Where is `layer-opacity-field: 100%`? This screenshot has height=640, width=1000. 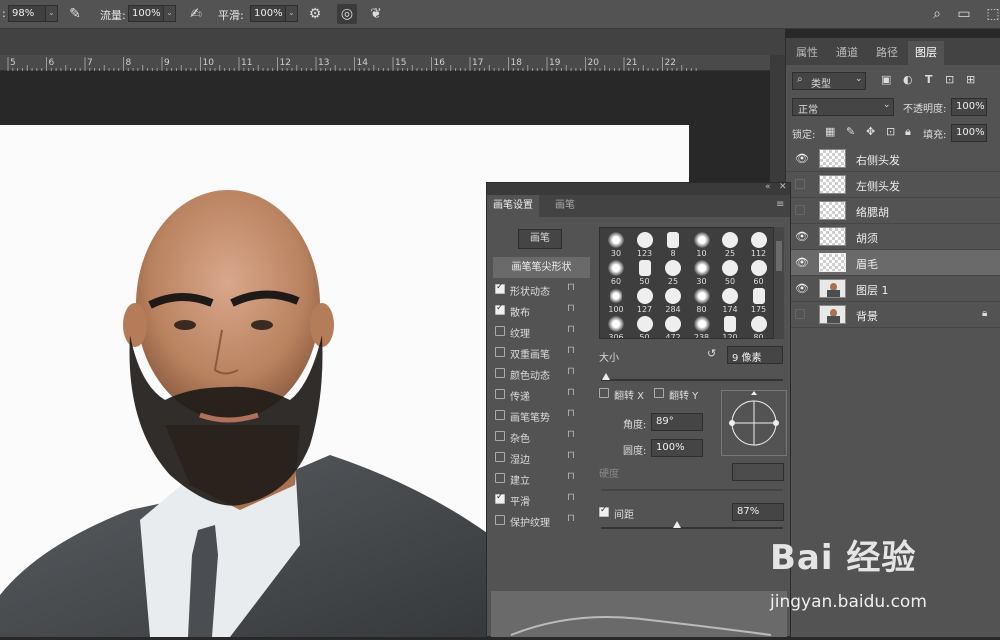 layer-opacity-field: 100% is located at coordinates (969, 107).